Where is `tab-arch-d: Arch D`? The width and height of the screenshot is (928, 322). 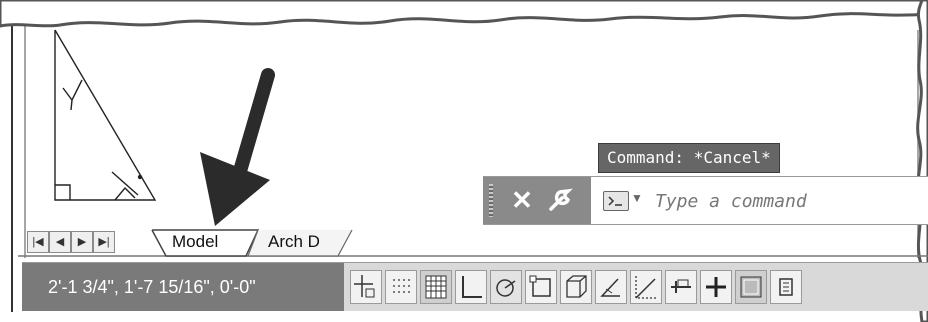 tab-arch-d: Arch D is located at coordinates (294, 241).